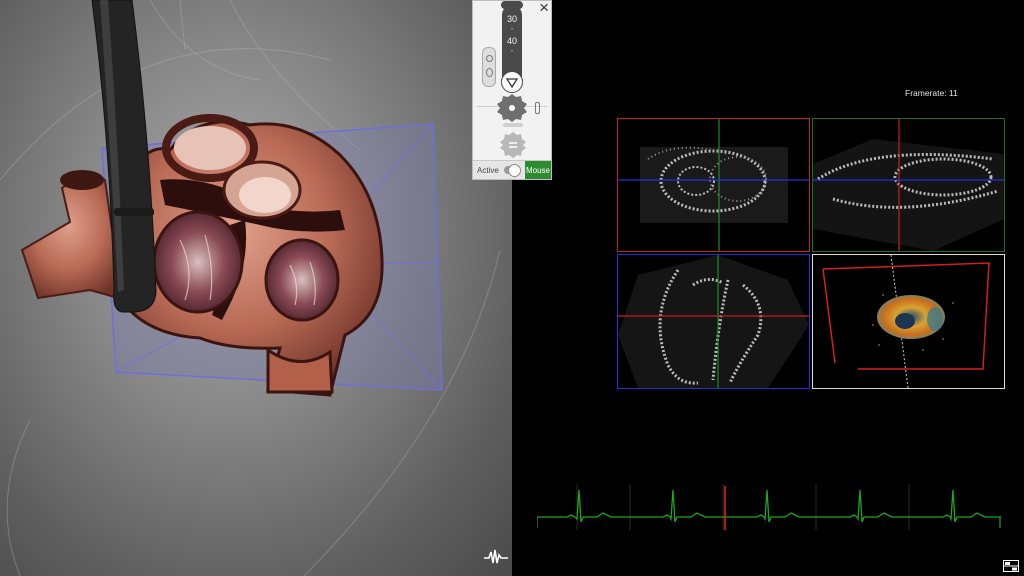  I want to click on tilt-control-icon, so click(513, 145).